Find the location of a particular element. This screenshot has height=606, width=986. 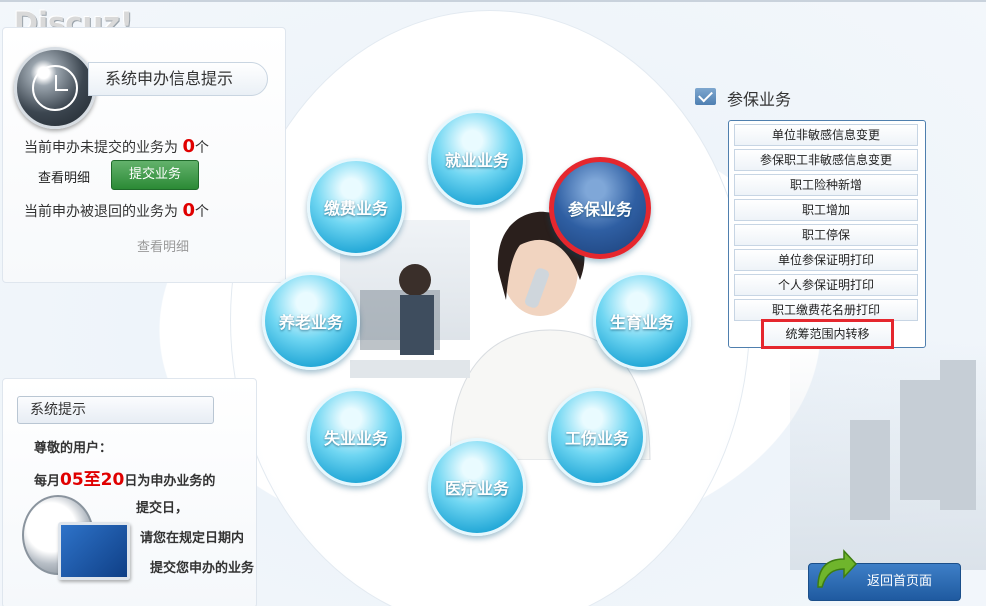

maternity-business-button: 生育业务 is located at coordinates (642, 321).